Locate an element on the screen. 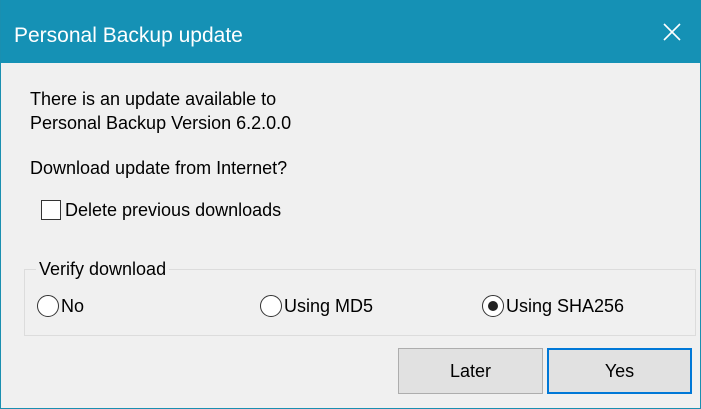  close-button is located at coordinates (672, 31).